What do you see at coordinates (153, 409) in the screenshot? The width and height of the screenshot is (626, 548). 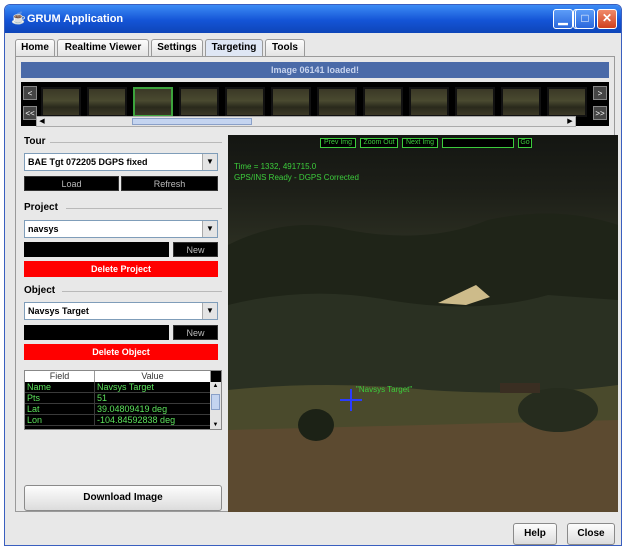 I see `table-cell: 39.04809419 deg` at bounding box center [153, 409].